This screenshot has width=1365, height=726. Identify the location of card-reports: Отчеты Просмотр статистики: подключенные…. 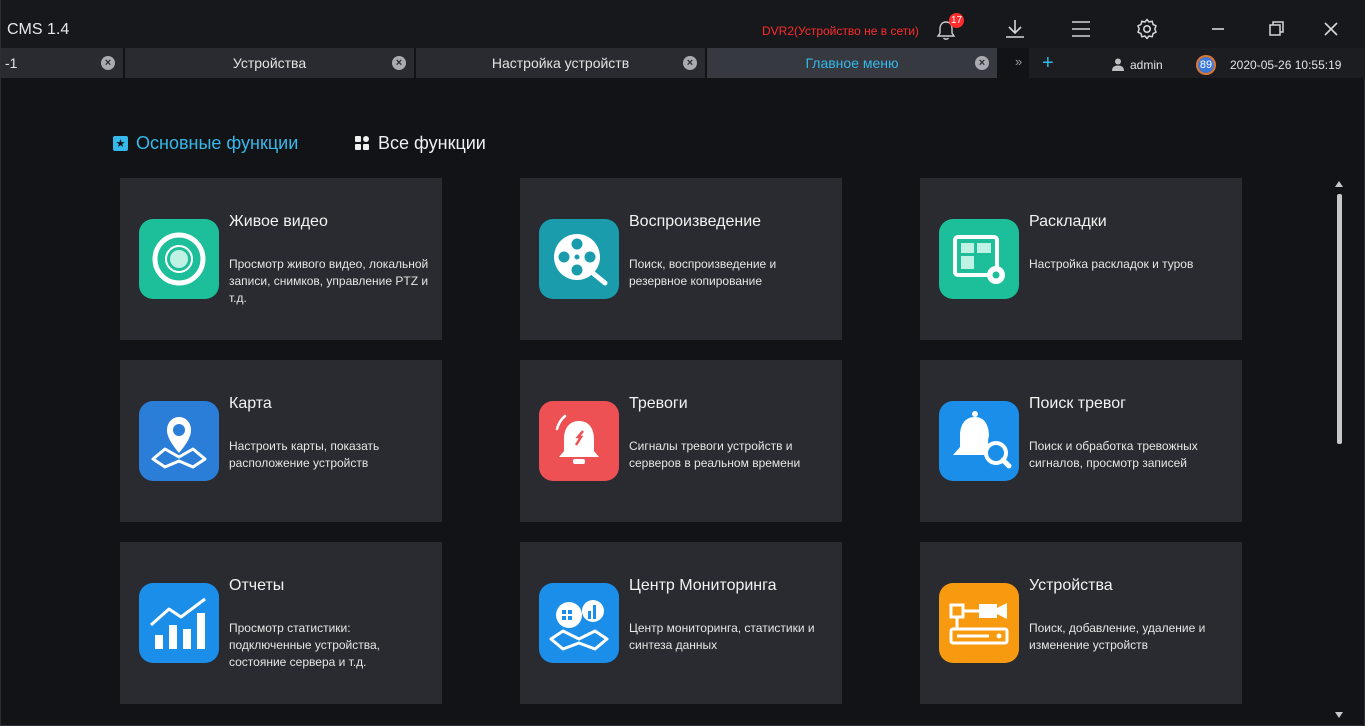
(281, 623).